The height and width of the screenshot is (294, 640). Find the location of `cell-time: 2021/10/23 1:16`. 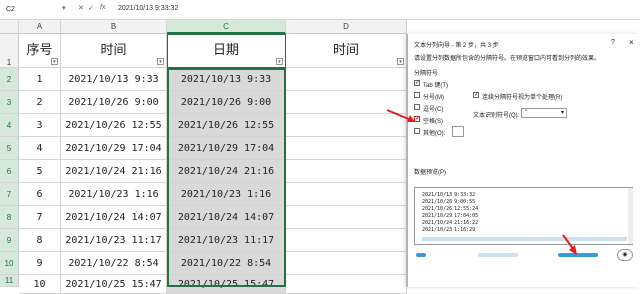

cell-time: 2021/10/23 1:16 is located at coordinates (114, 194).